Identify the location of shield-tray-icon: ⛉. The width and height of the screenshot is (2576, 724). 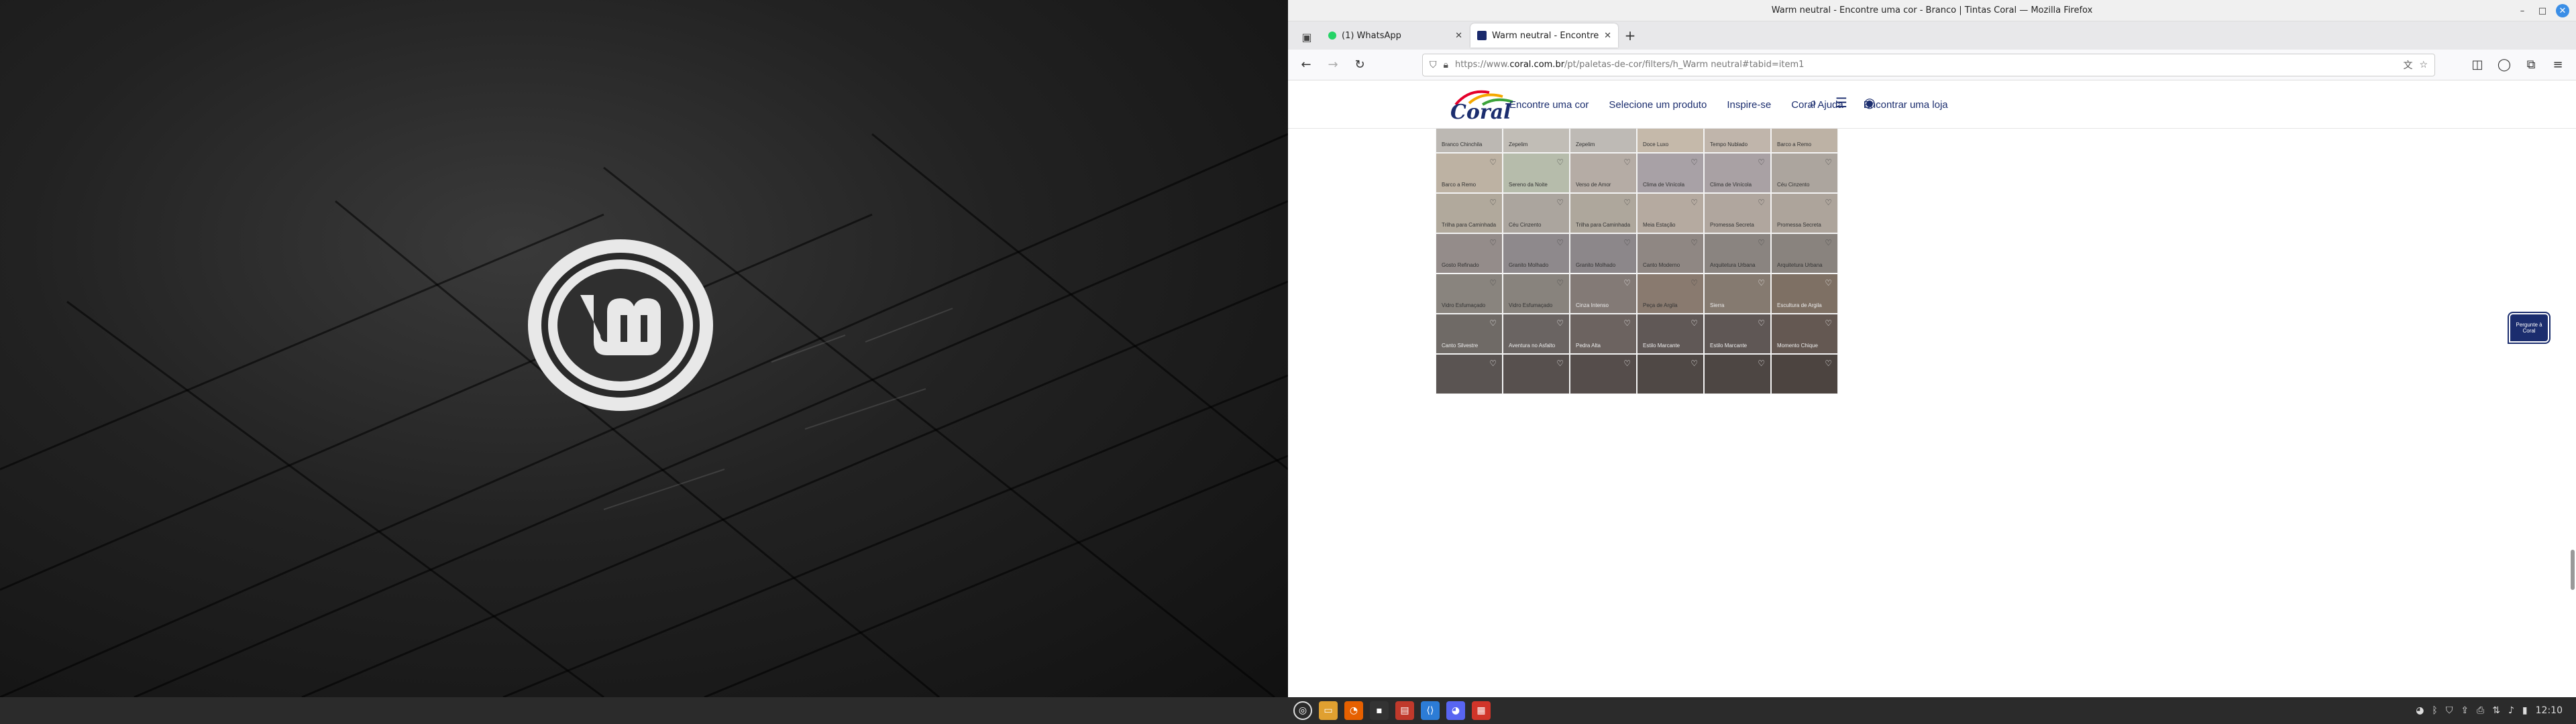
(2449, 710).